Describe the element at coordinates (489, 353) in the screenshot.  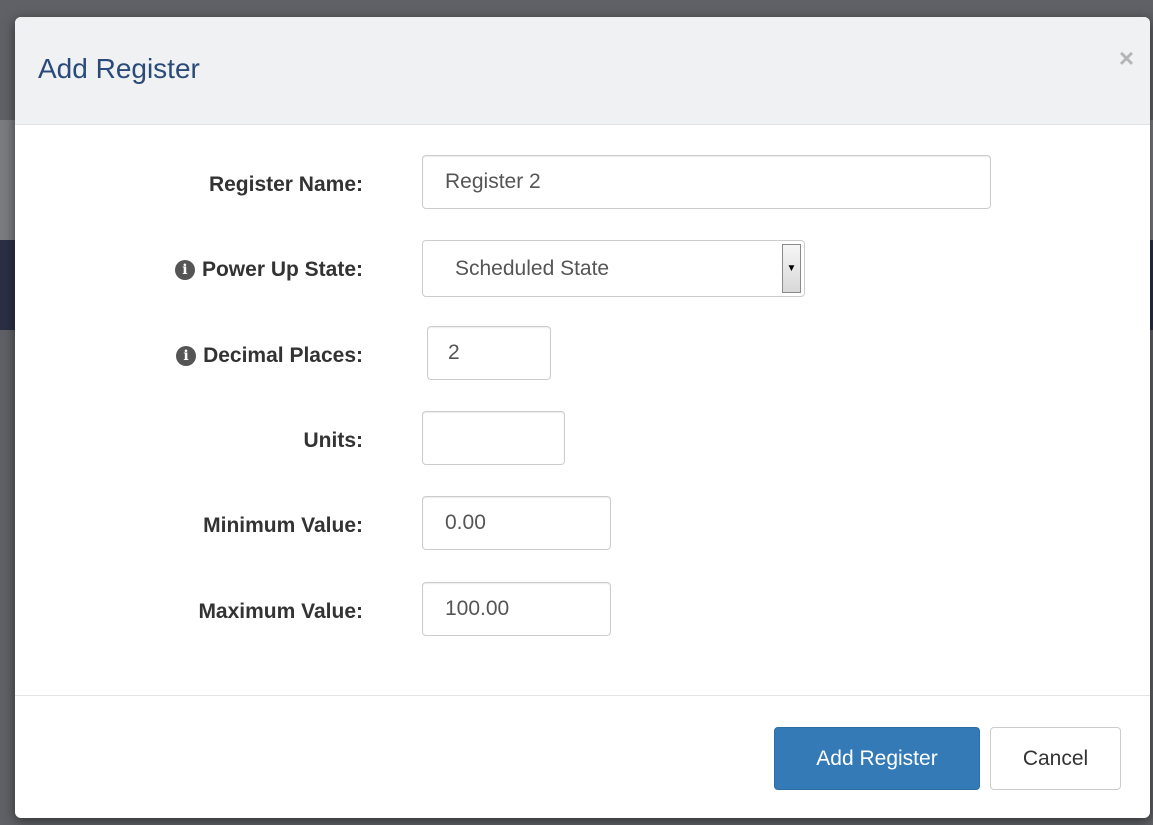
I see `decimal-places-input` at that location.